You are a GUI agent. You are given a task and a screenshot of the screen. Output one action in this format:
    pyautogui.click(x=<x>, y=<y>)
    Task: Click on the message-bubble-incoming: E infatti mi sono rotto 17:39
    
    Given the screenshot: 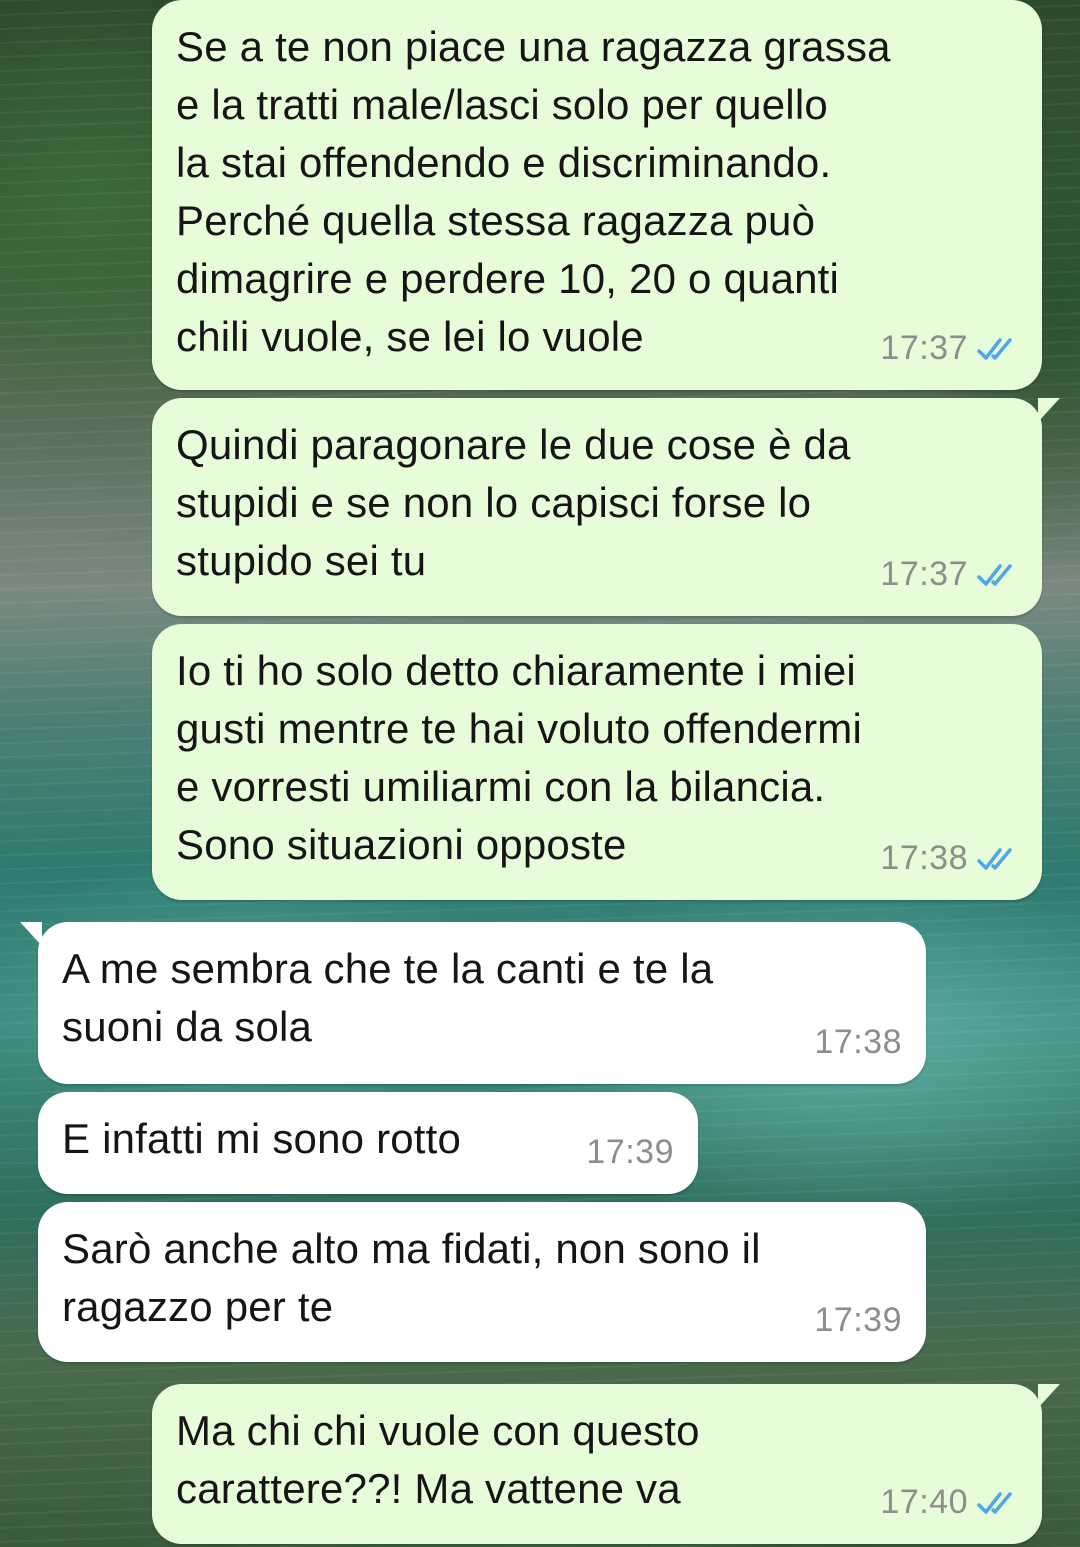 What is the action you would take?
    pyautogui.click(x=368, y=1143)
    